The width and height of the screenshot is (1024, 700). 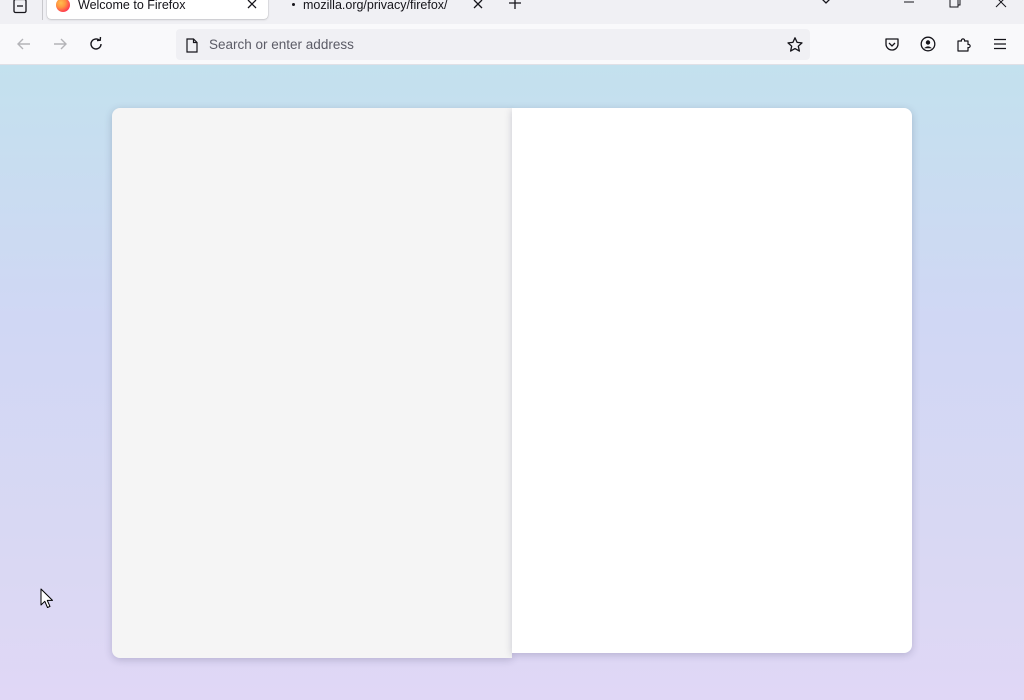 I want to click on star-icon, so click(x=795, y=45).